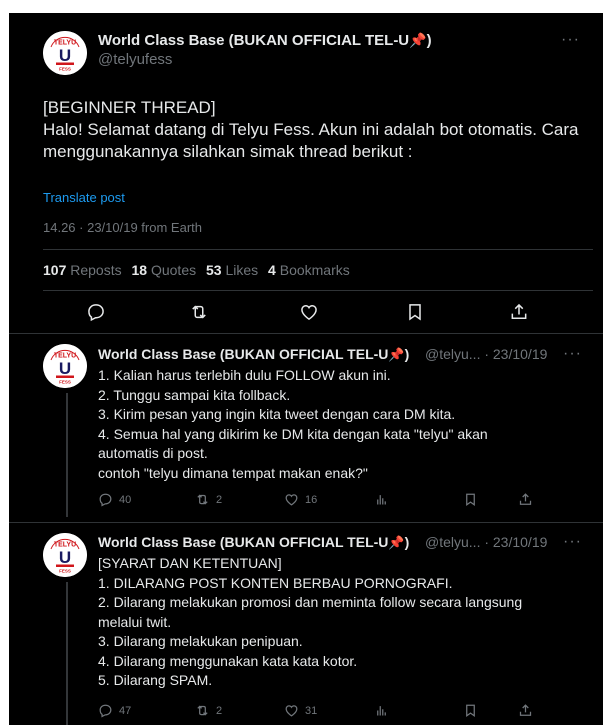 The image size is (603, 725). I want to click on reply-count: 47, so click(125, 710).